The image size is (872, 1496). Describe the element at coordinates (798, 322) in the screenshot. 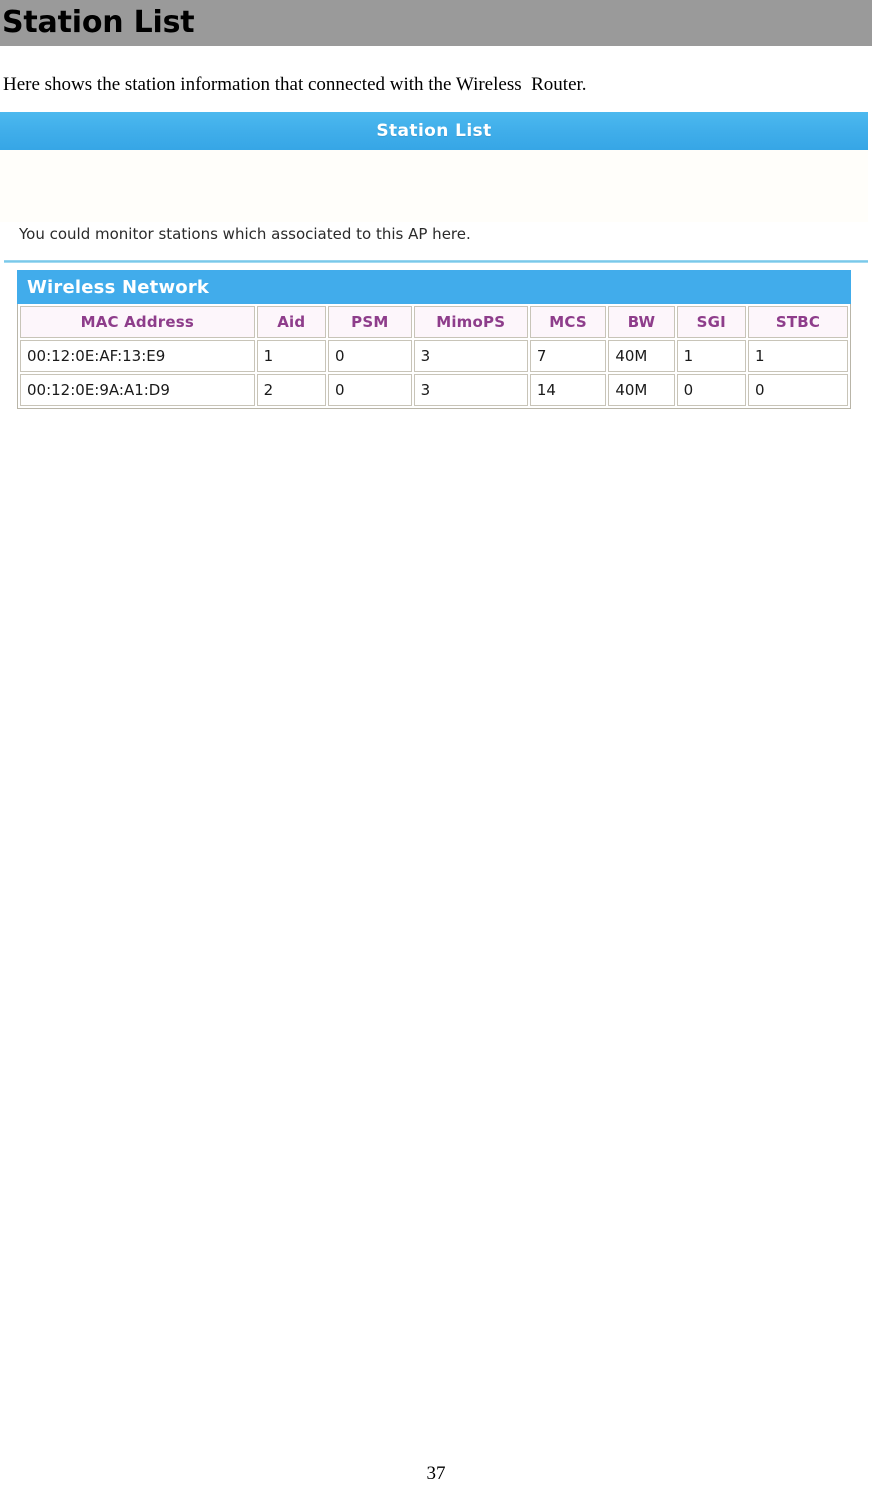

I see `column-header-stbc: STBC` at that location.